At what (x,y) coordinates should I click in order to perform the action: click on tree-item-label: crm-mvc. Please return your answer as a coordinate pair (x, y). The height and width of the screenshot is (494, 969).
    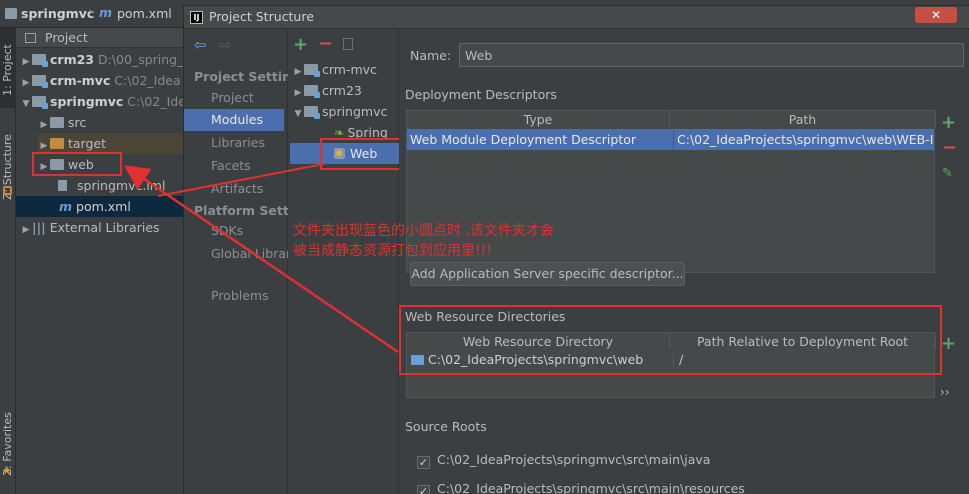
    Looking at the image, I should click on (80, 80).